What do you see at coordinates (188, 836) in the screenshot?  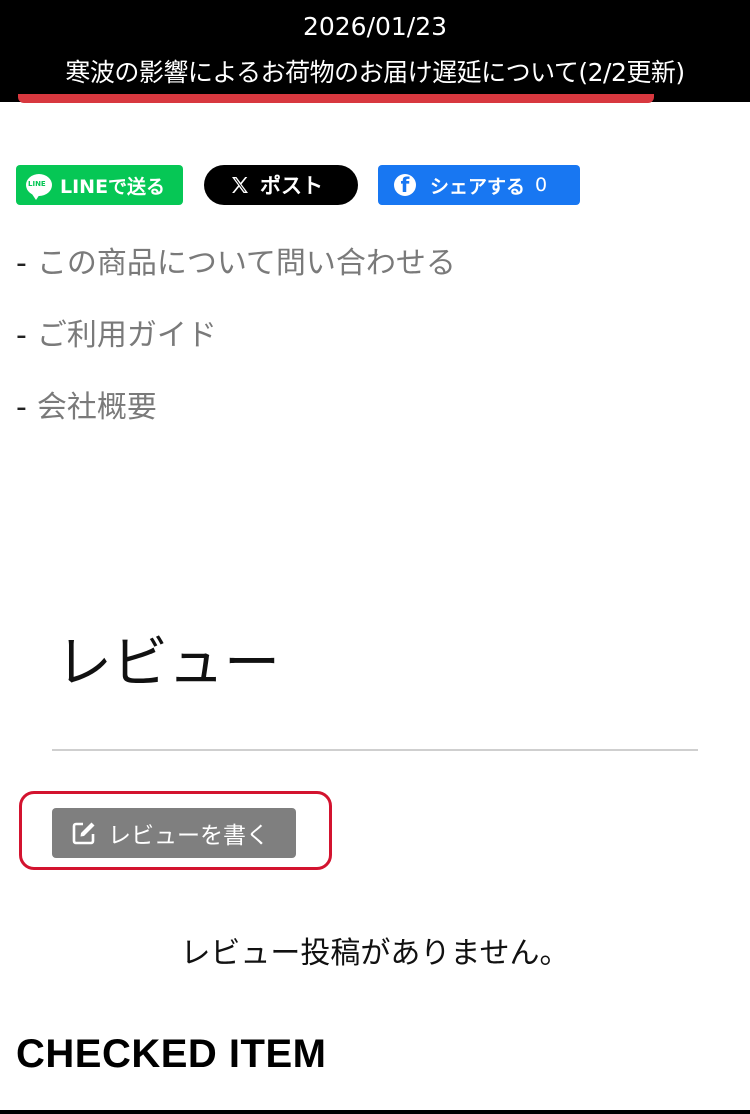 I see `write-review-label: レビューを書く` at bounding box center [188, 836].